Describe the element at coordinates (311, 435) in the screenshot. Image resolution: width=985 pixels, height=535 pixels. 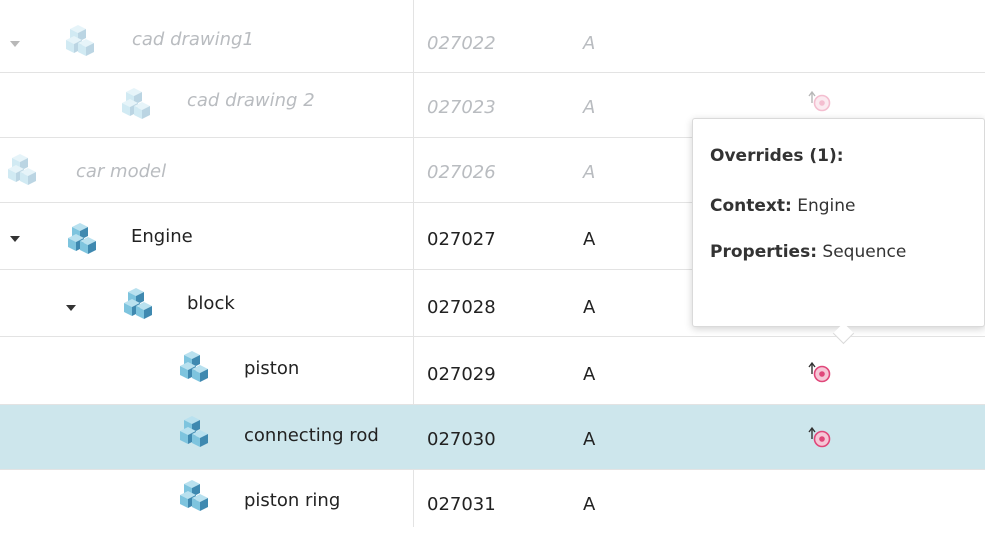
I see `row-name: connecting rod` at that location.